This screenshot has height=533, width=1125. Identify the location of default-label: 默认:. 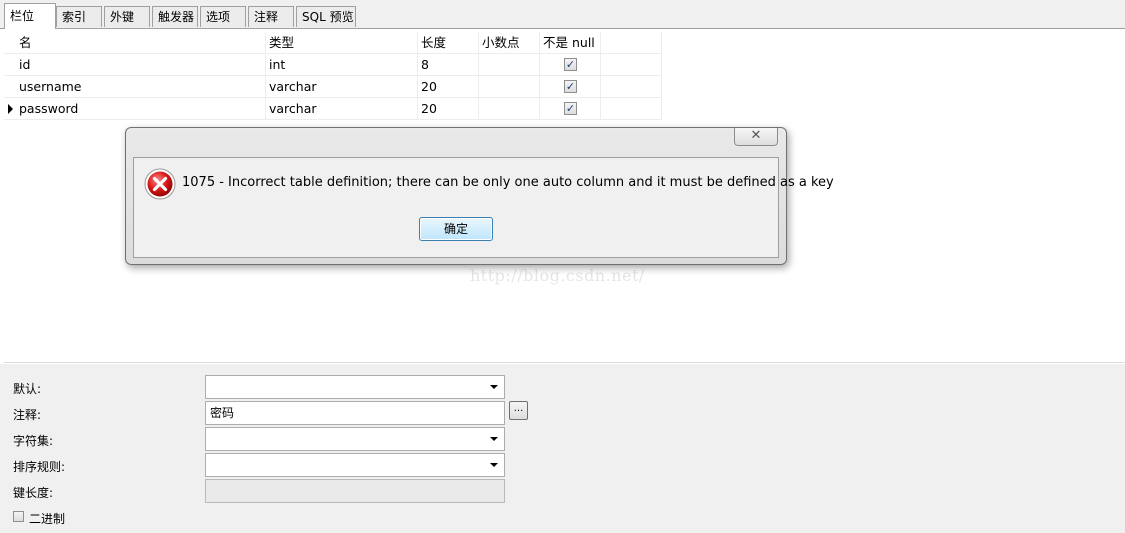
(27, 389).